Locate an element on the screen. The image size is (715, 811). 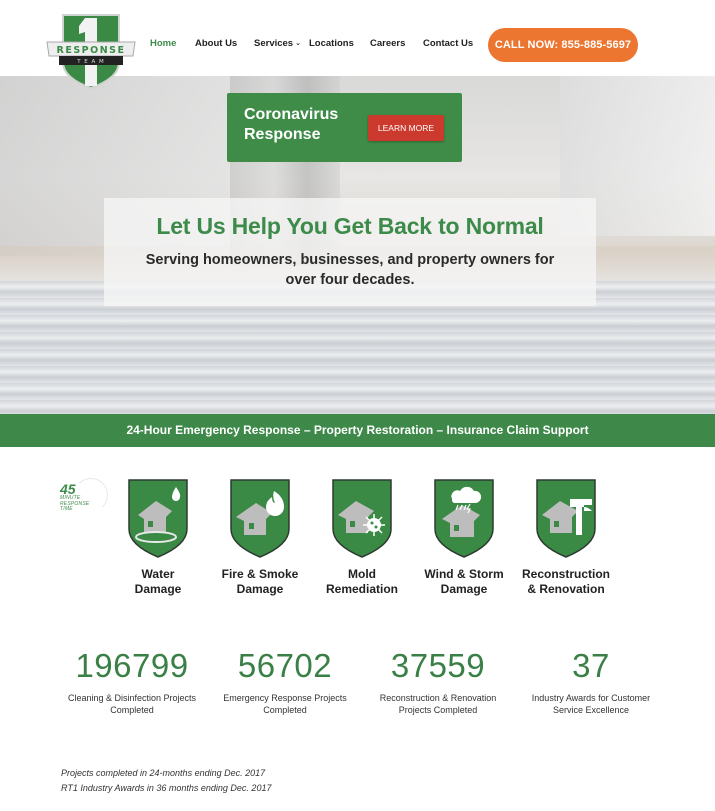
service-label-line1: Fire & Smoke is located at coordinates (260, 574).